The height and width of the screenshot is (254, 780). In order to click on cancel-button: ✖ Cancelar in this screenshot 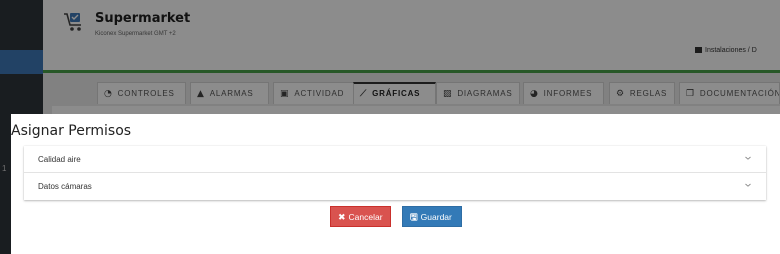, I will do `click(360, 216)`.